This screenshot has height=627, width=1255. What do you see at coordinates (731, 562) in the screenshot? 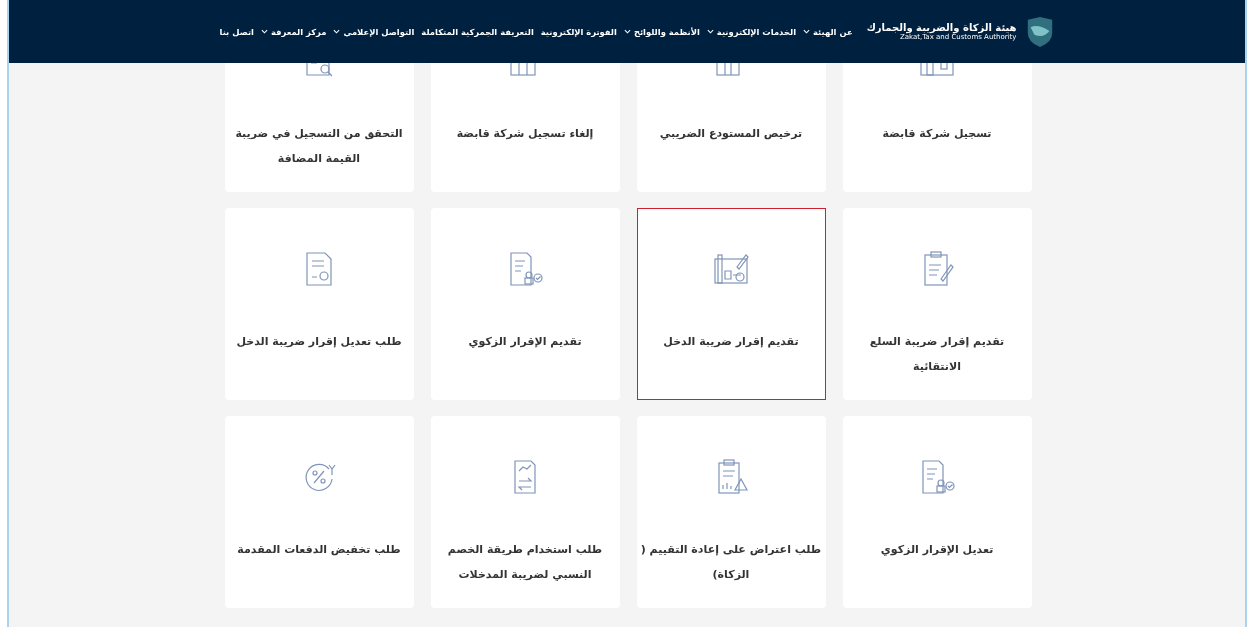
I see `service-title: طلب اعتراض على إعادة التقييم ( الزكاة)` at bounding box center [731, 562].